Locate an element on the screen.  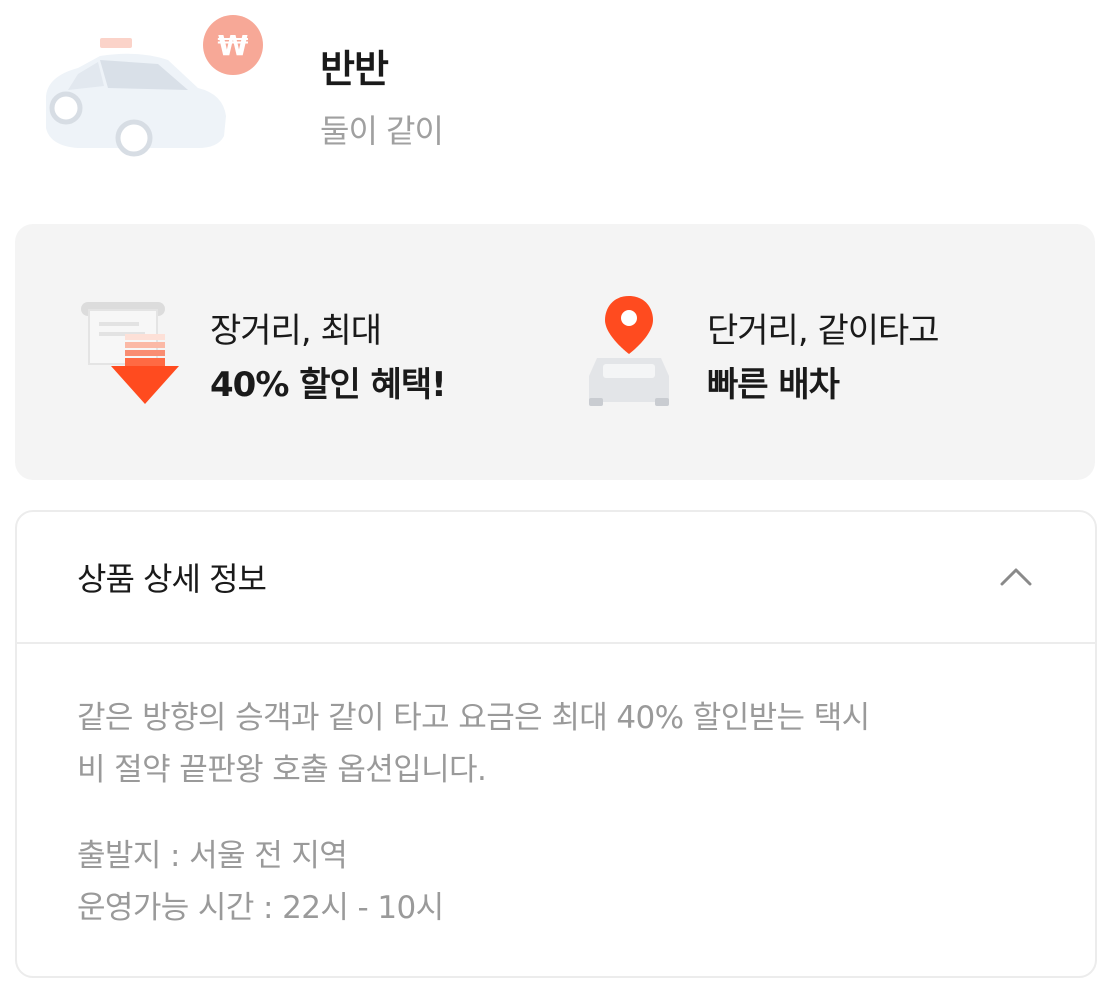
product-subtitle: 둘이 같이 is located at coordinates (382, 131).